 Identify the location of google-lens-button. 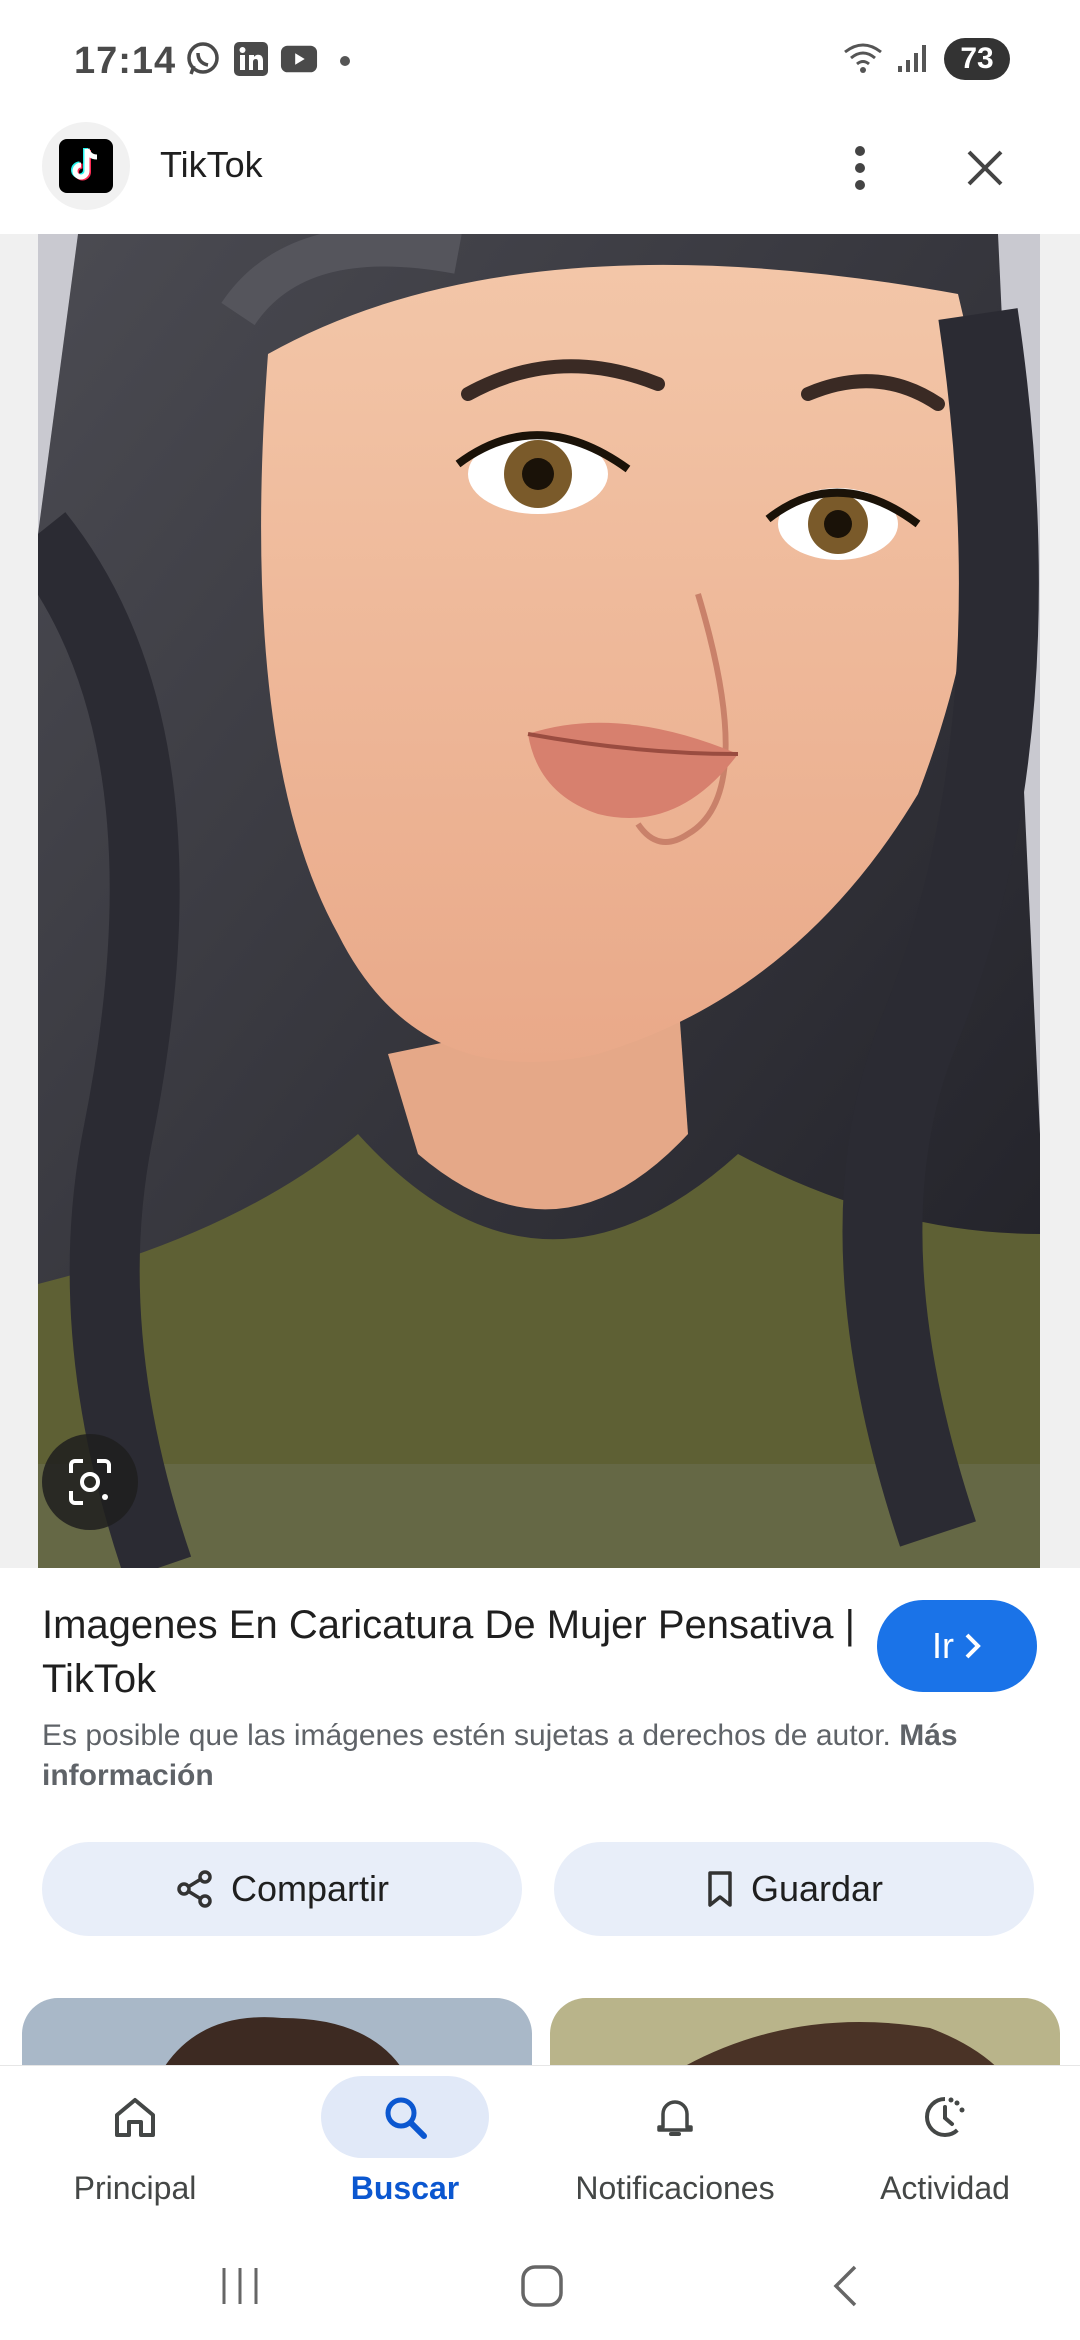
(90, 1482).